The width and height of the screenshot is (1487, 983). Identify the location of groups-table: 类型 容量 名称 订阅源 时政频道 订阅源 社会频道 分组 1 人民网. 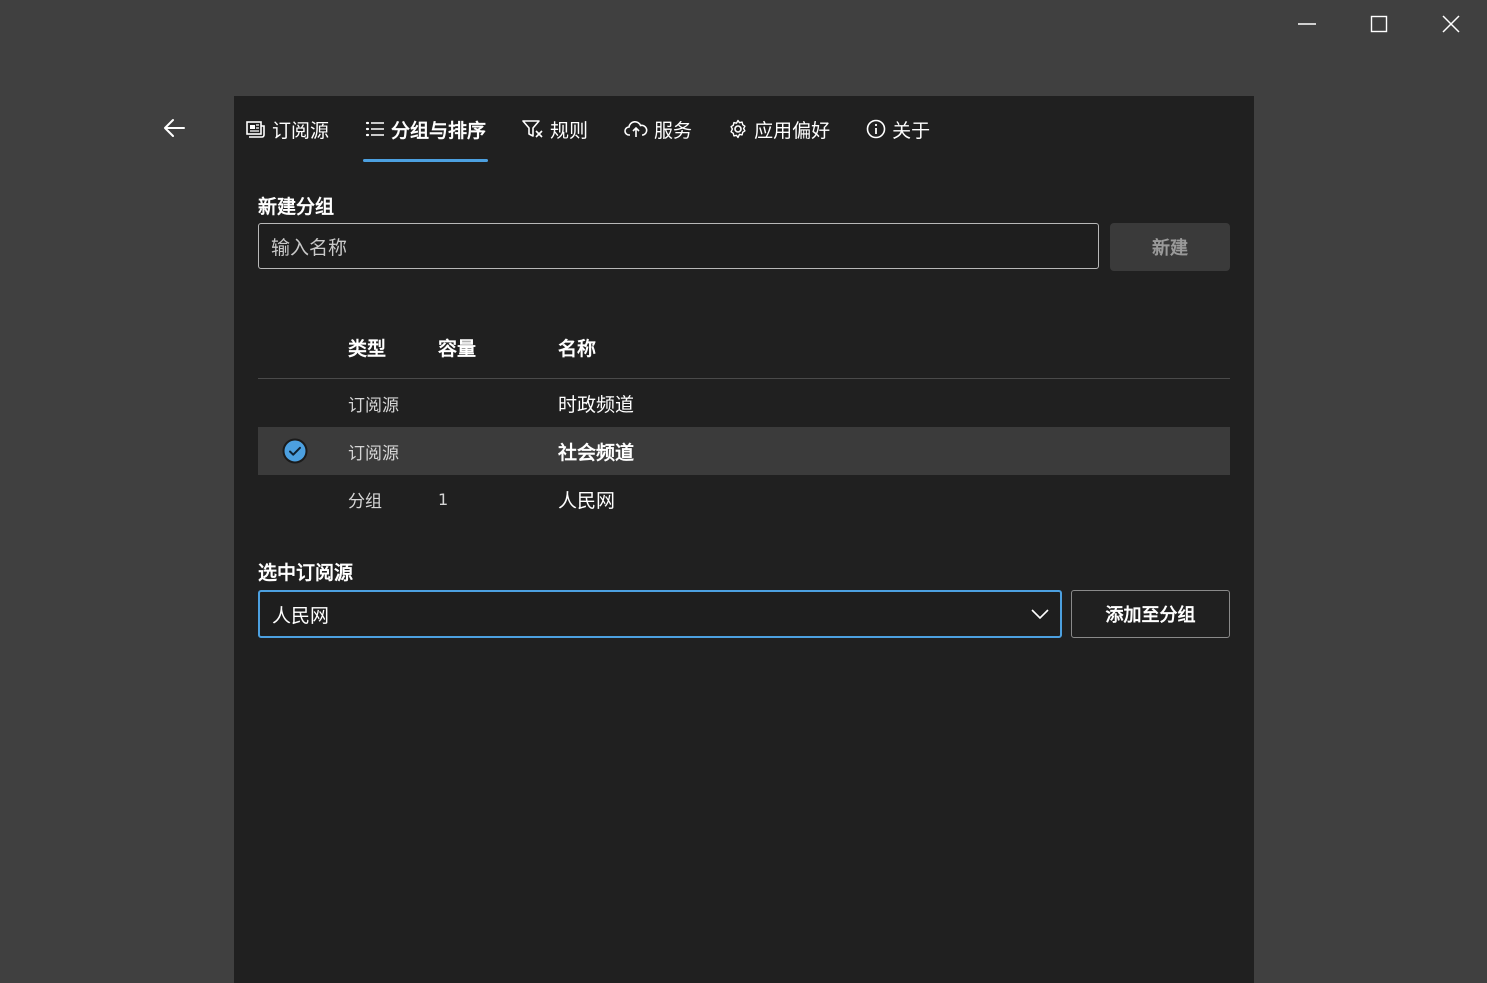
(744, 420).